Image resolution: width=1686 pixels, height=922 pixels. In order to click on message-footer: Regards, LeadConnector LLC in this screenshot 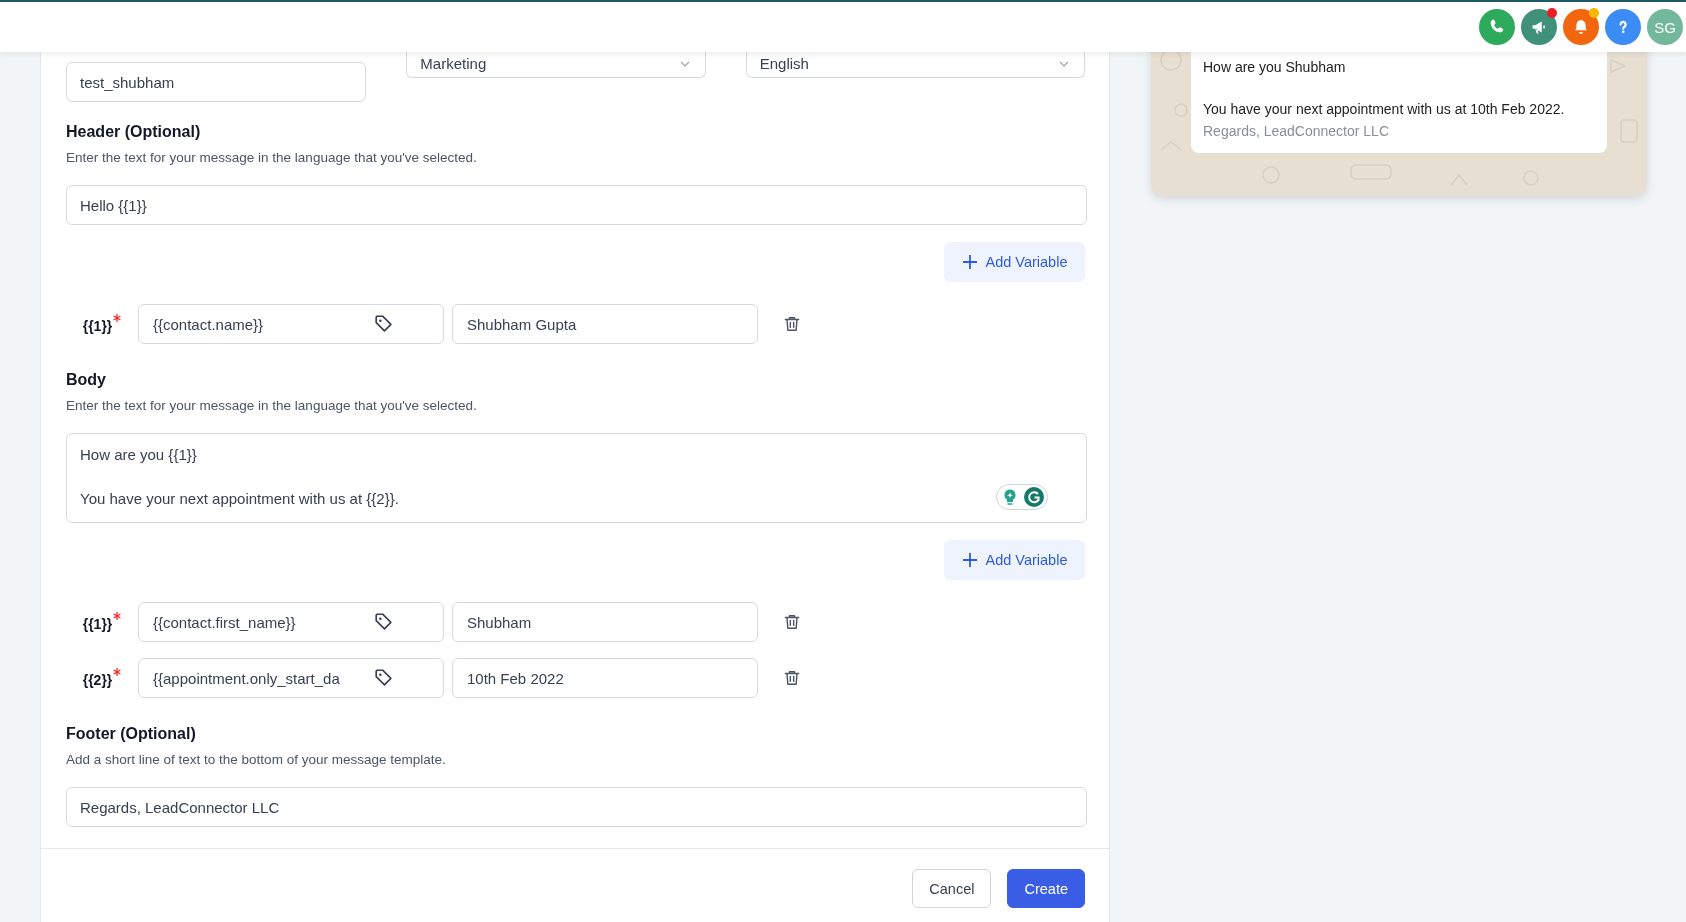, I will do `click(1399, 131)`.